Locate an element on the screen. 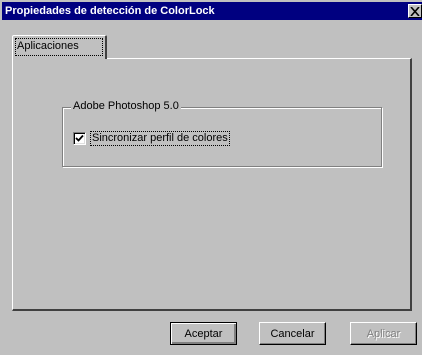 Image resolution: width=422 pixels, height=355 pixels. close-icon is located at coordinates (415, 11).